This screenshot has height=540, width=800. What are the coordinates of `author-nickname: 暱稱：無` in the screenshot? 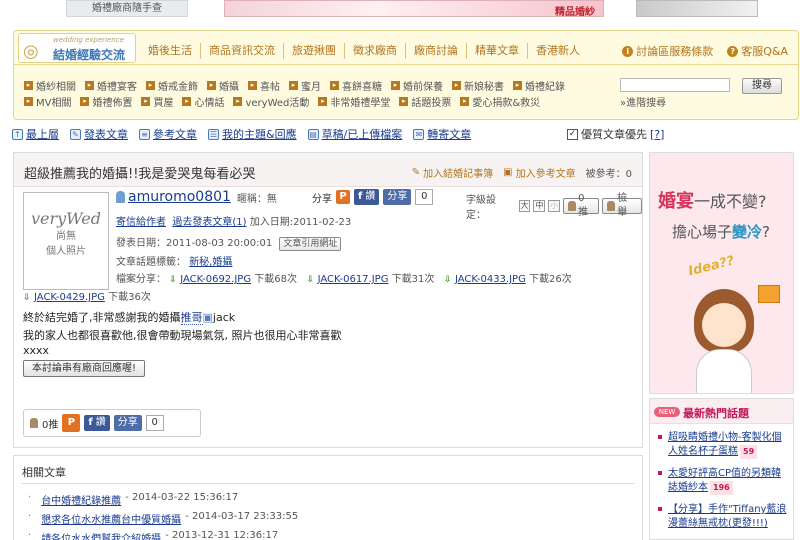 It's located at (256, 199).